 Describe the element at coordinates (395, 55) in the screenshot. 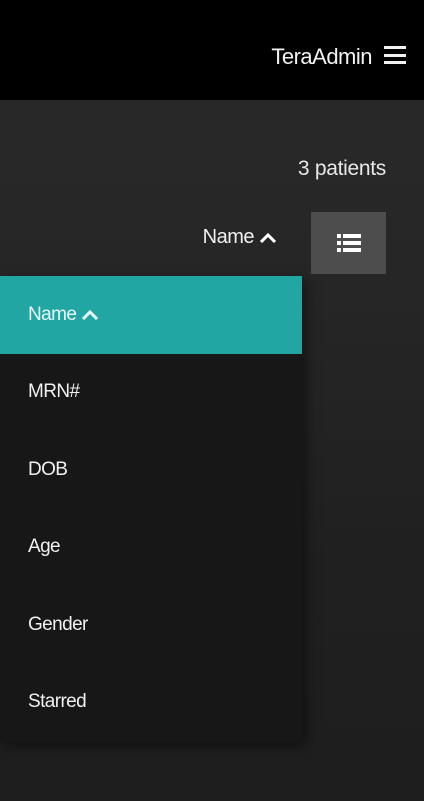

I see `hamburger-menu-icon` at that location.